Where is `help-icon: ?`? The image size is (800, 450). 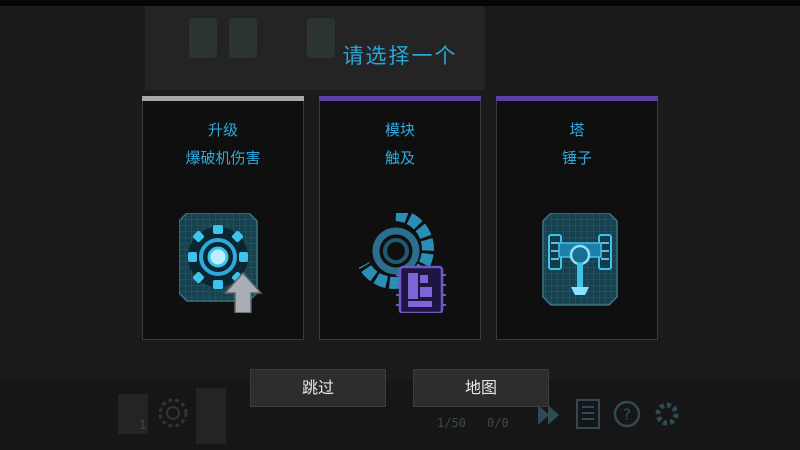 help-icon: ? is located at coordinates (627, 414).